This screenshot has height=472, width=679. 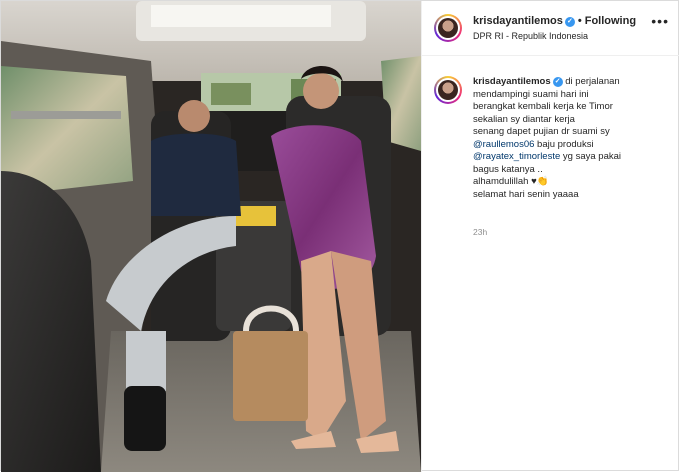 What do you see at coordinates (511, 181) in the screenshot?
I see `caption-line: alhamdulillah ♥👏` at bounding box center [511, 181].